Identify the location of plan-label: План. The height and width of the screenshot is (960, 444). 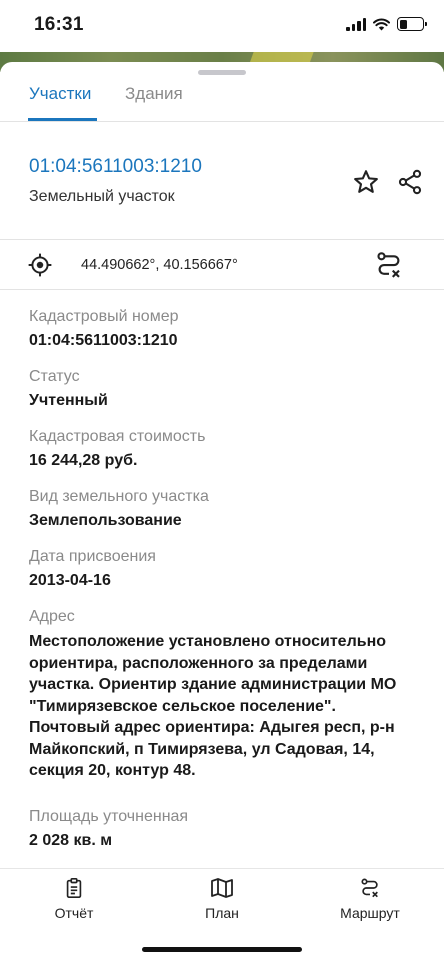
(222, 913).